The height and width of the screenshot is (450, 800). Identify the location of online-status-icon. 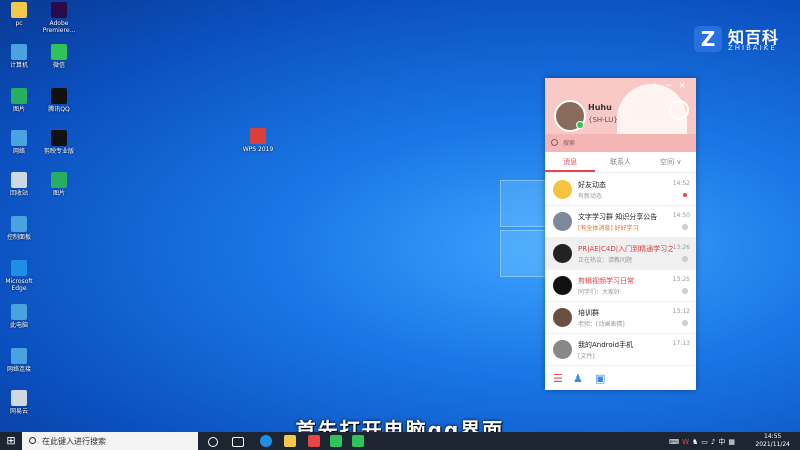
(580, 125).